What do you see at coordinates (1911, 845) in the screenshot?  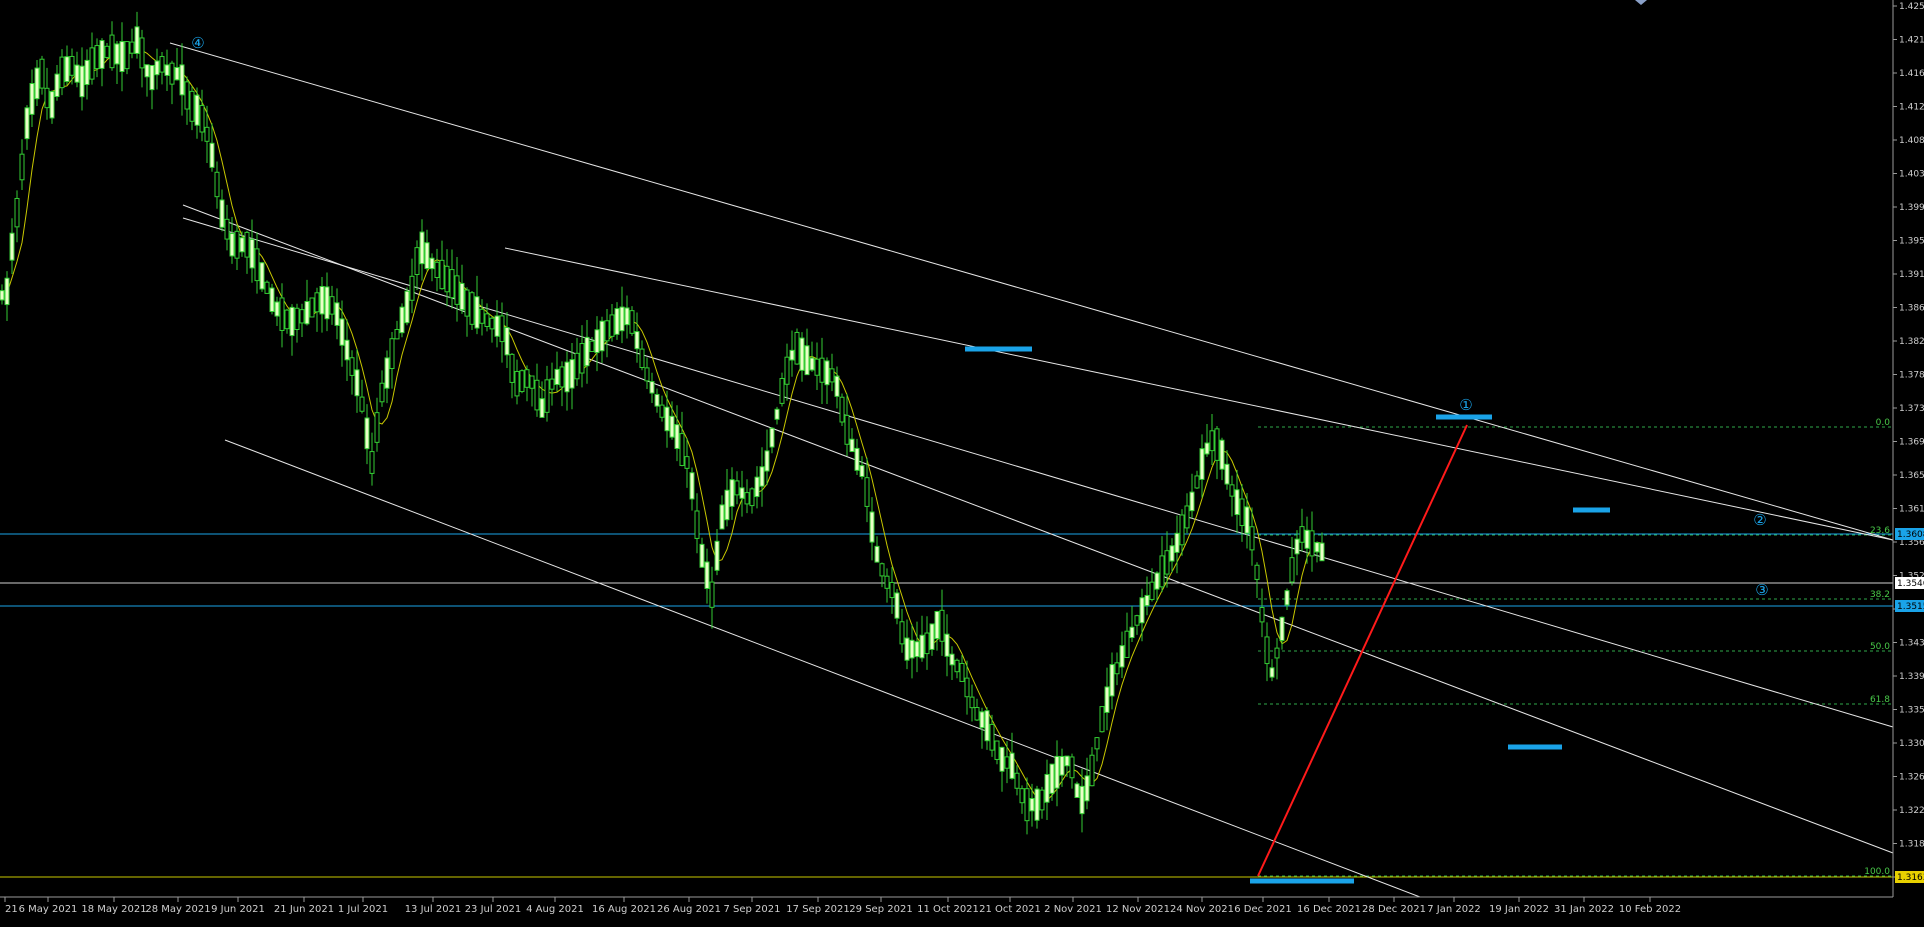 I see `y-tick-label: 1.3180` at bounding box center [1911, 845].